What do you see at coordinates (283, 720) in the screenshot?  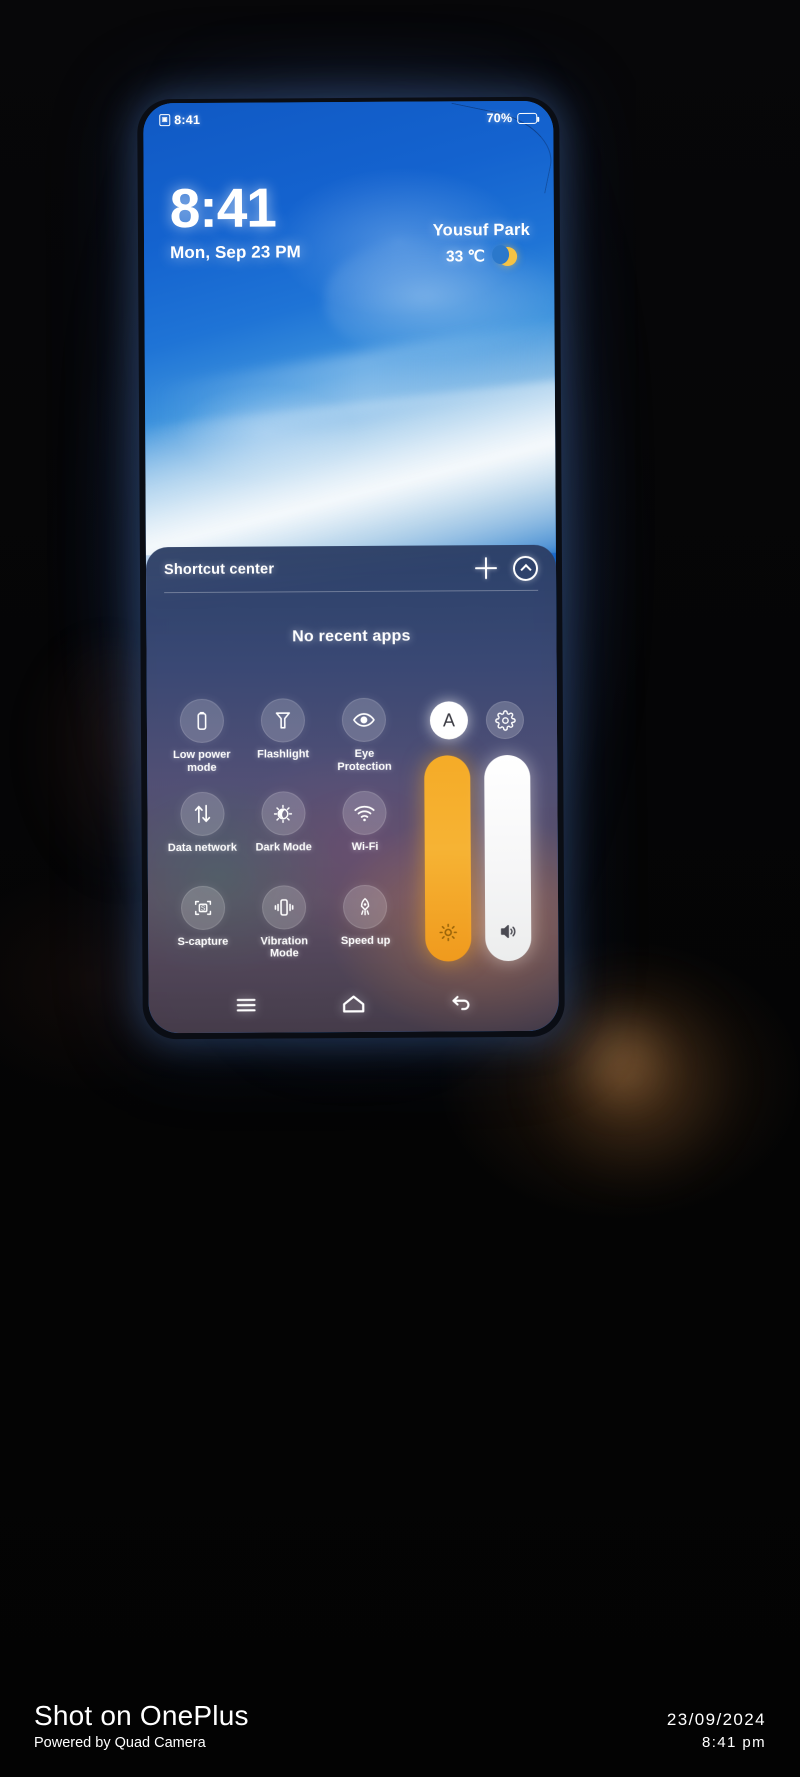 I see `flashlight-icon` at bounding box center [283, 720].